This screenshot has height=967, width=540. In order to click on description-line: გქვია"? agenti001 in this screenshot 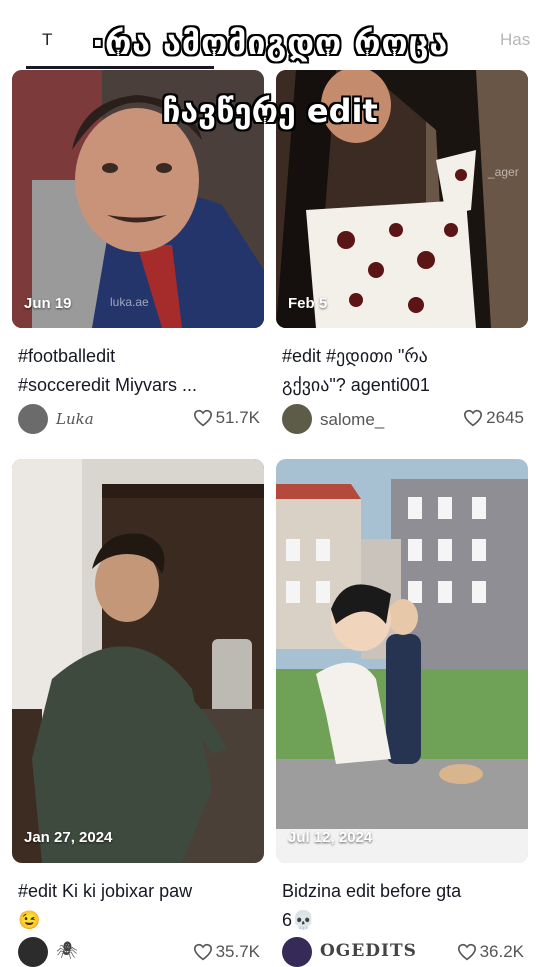, I will do `click(356, 385)`.